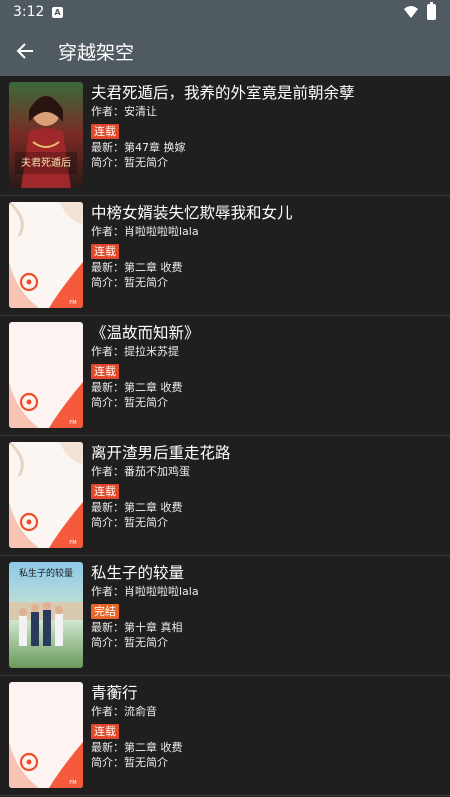 The image size is (450, 797). What do you see at coordinates (140, 471) in the screenshot?
I see `book-author: 作者：番茄不加鸡蛋` at bounding box center [140, 471].